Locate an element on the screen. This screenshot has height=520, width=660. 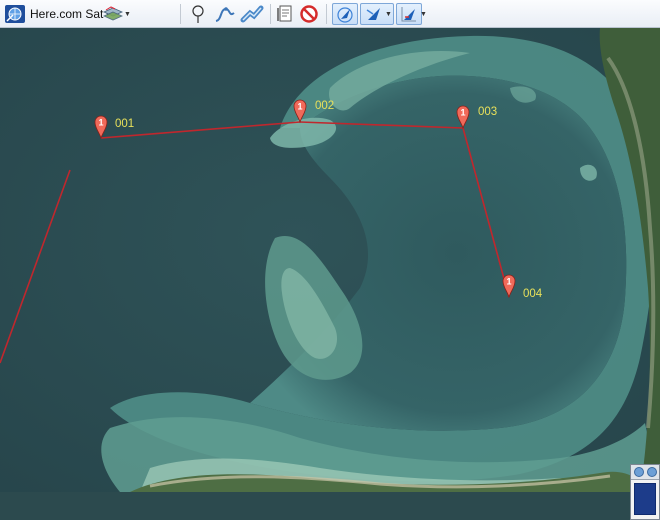
track-tool-button is located at coordinates (252, 14).